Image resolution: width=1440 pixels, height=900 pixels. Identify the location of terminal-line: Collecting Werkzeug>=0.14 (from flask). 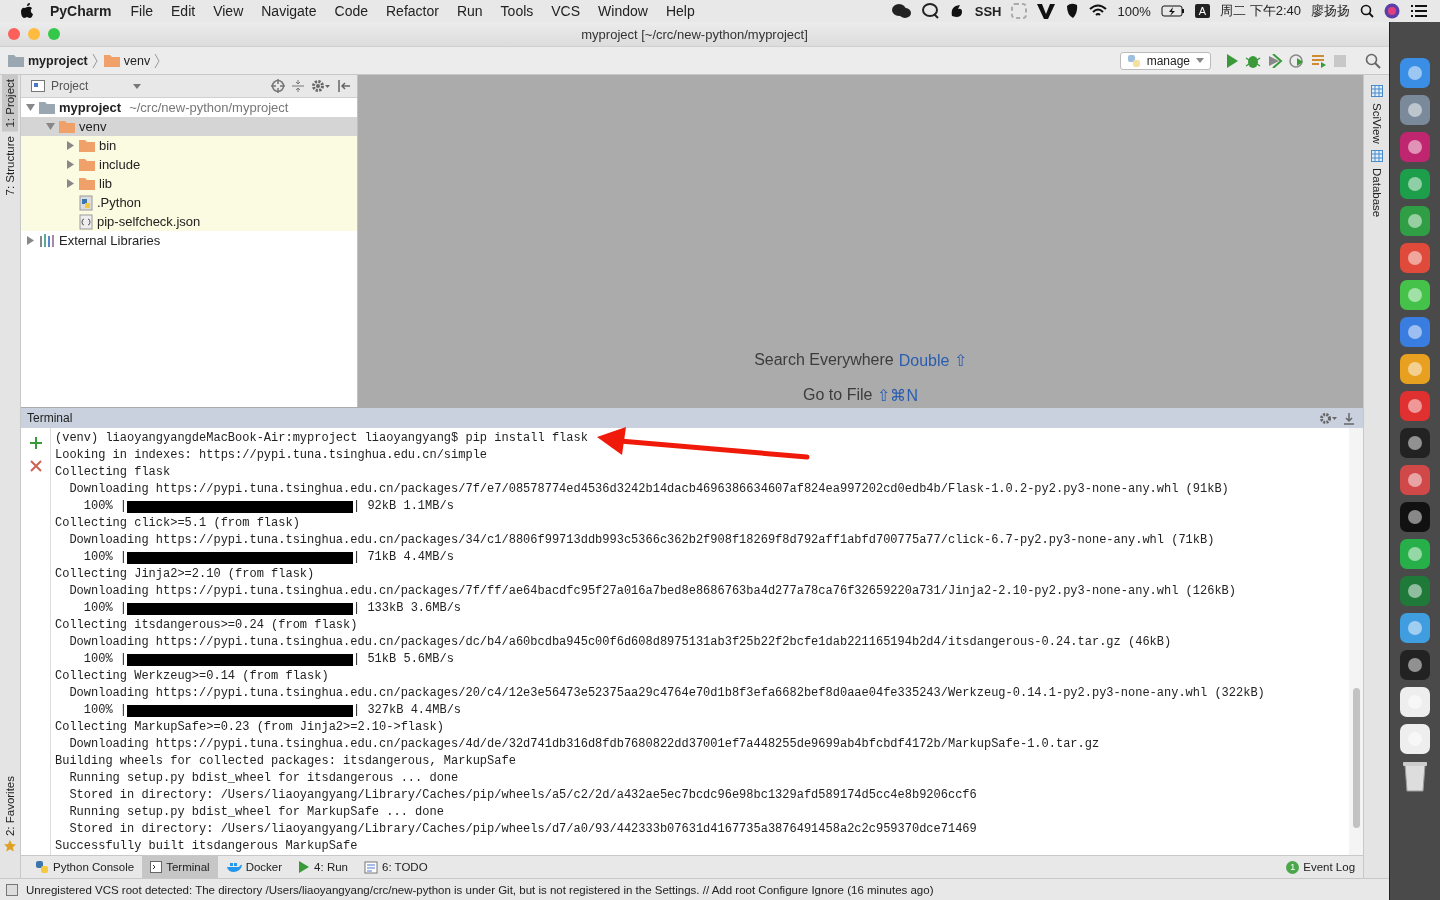
(192, 677).